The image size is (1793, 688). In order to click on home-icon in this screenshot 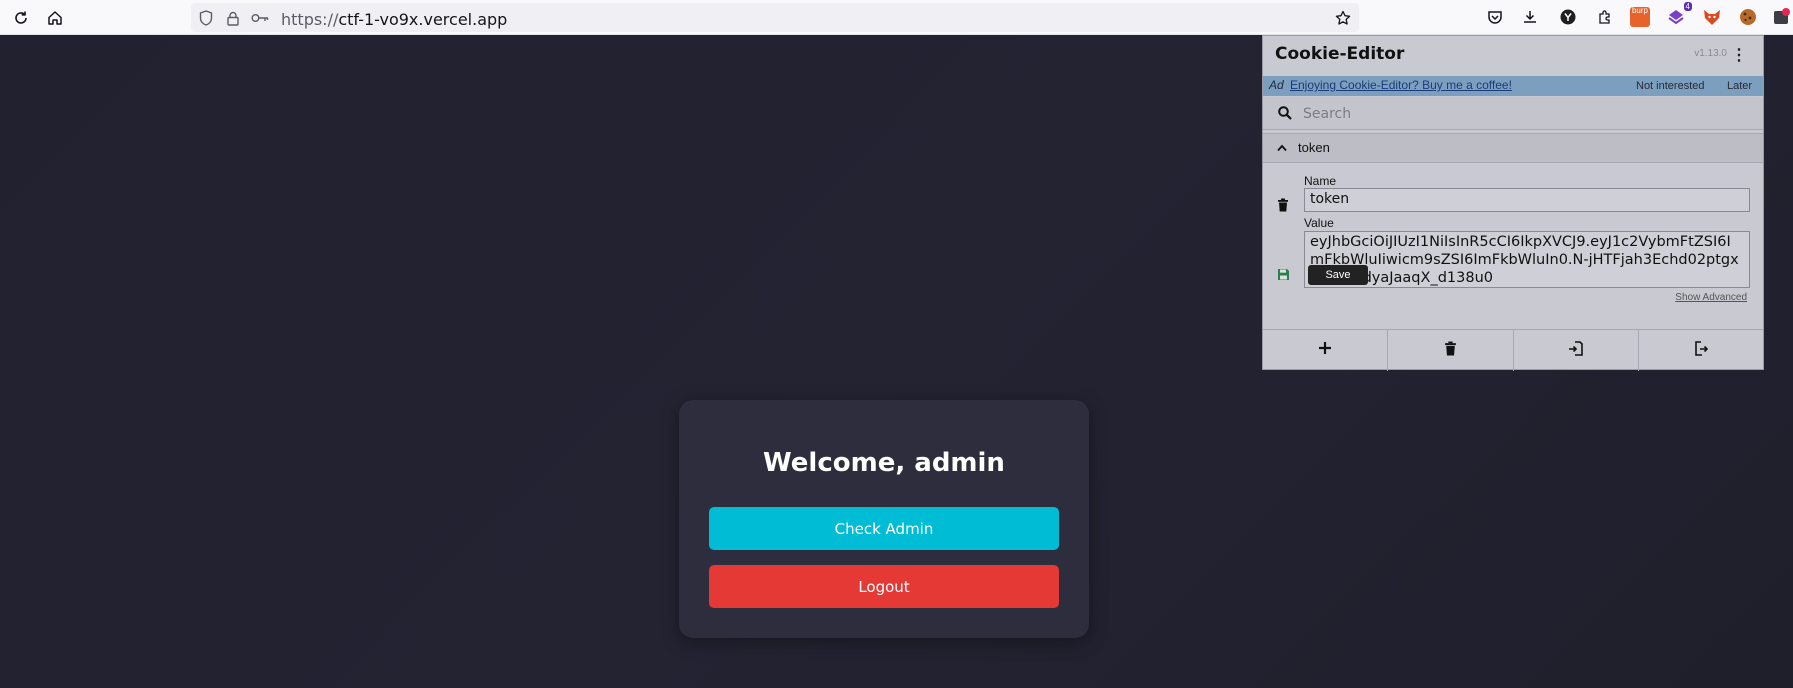, I will do `click(55, 18)`.